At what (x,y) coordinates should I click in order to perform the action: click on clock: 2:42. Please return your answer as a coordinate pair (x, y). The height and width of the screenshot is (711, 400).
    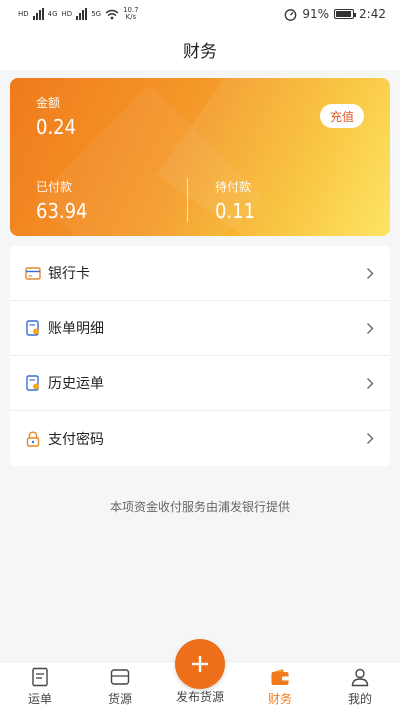
    Looking at the image, I should click on (372, 14).